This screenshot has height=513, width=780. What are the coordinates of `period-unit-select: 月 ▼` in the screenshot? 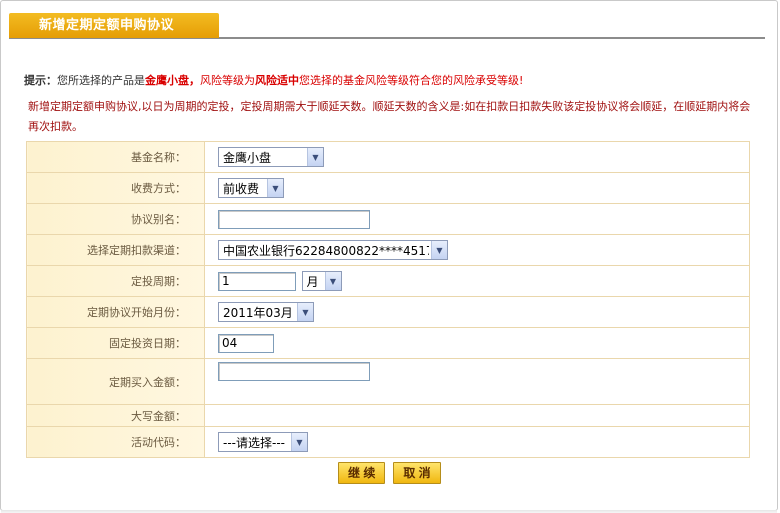 It's located at (321, 281).